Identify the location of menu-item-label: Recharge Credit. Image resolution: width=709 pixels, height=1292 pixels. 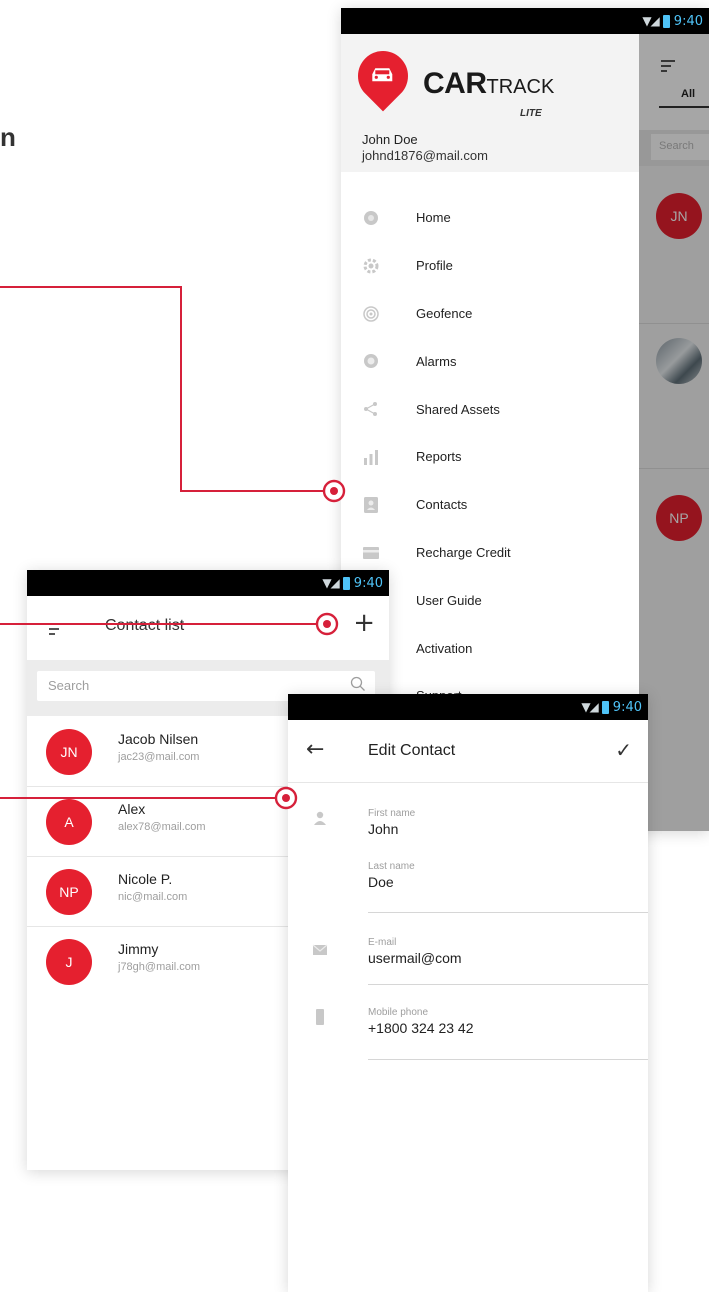
(463, 552).